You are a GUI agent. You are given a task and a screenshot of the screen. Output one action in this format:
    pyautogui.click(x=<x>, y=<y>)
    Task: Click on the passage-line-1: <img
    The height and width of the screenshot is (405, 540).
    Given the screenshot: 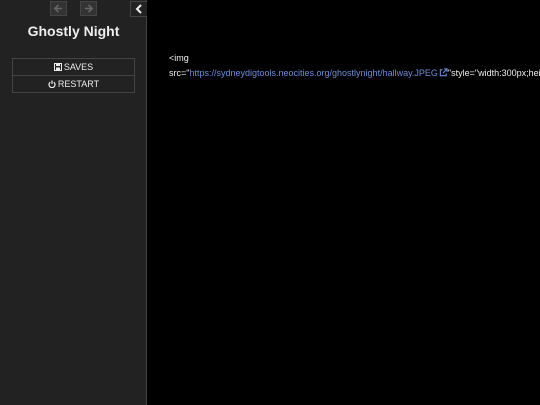 What is the action you would take?
    pyautogui.click(x=179, y=58)
    